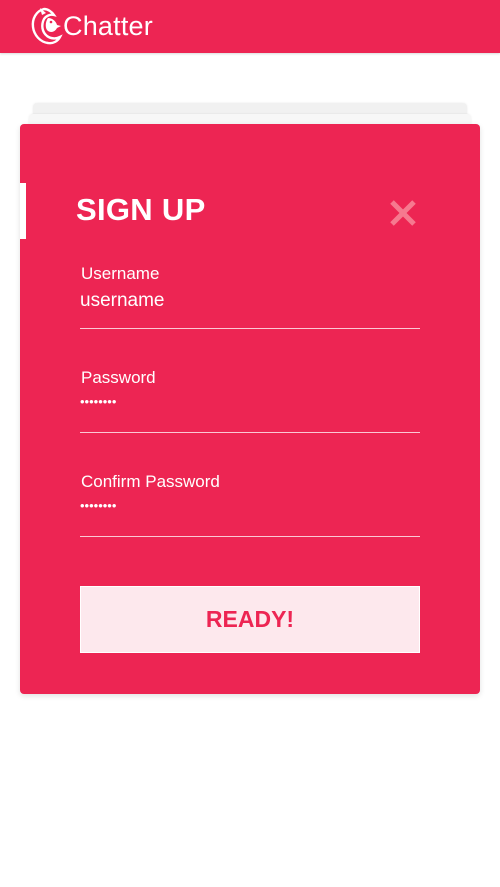 This screenshot has height=887, width=500. What do you see at coordinates (108, 26) in the screenshot?
I see `app-name: Chatter` at bounding box center [108, 26].